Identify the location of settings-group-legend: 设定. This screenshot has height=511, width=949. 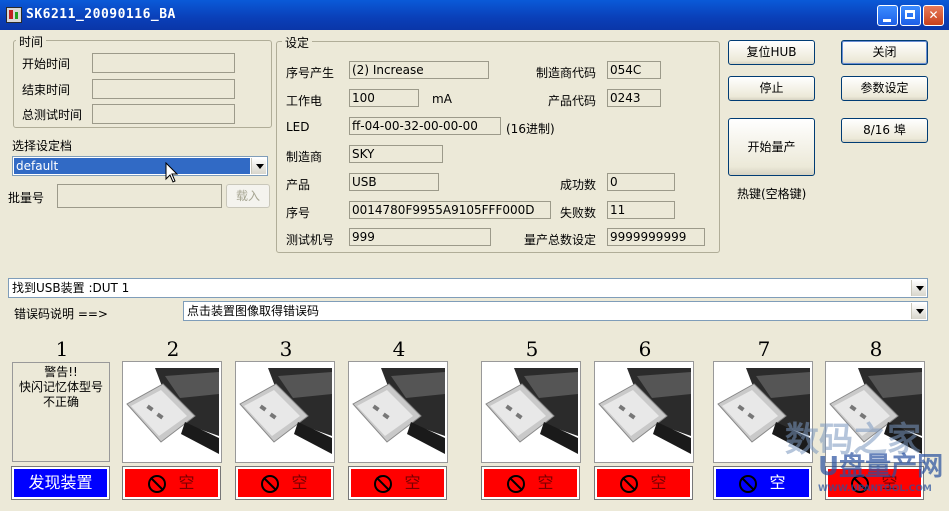
(297, 42).